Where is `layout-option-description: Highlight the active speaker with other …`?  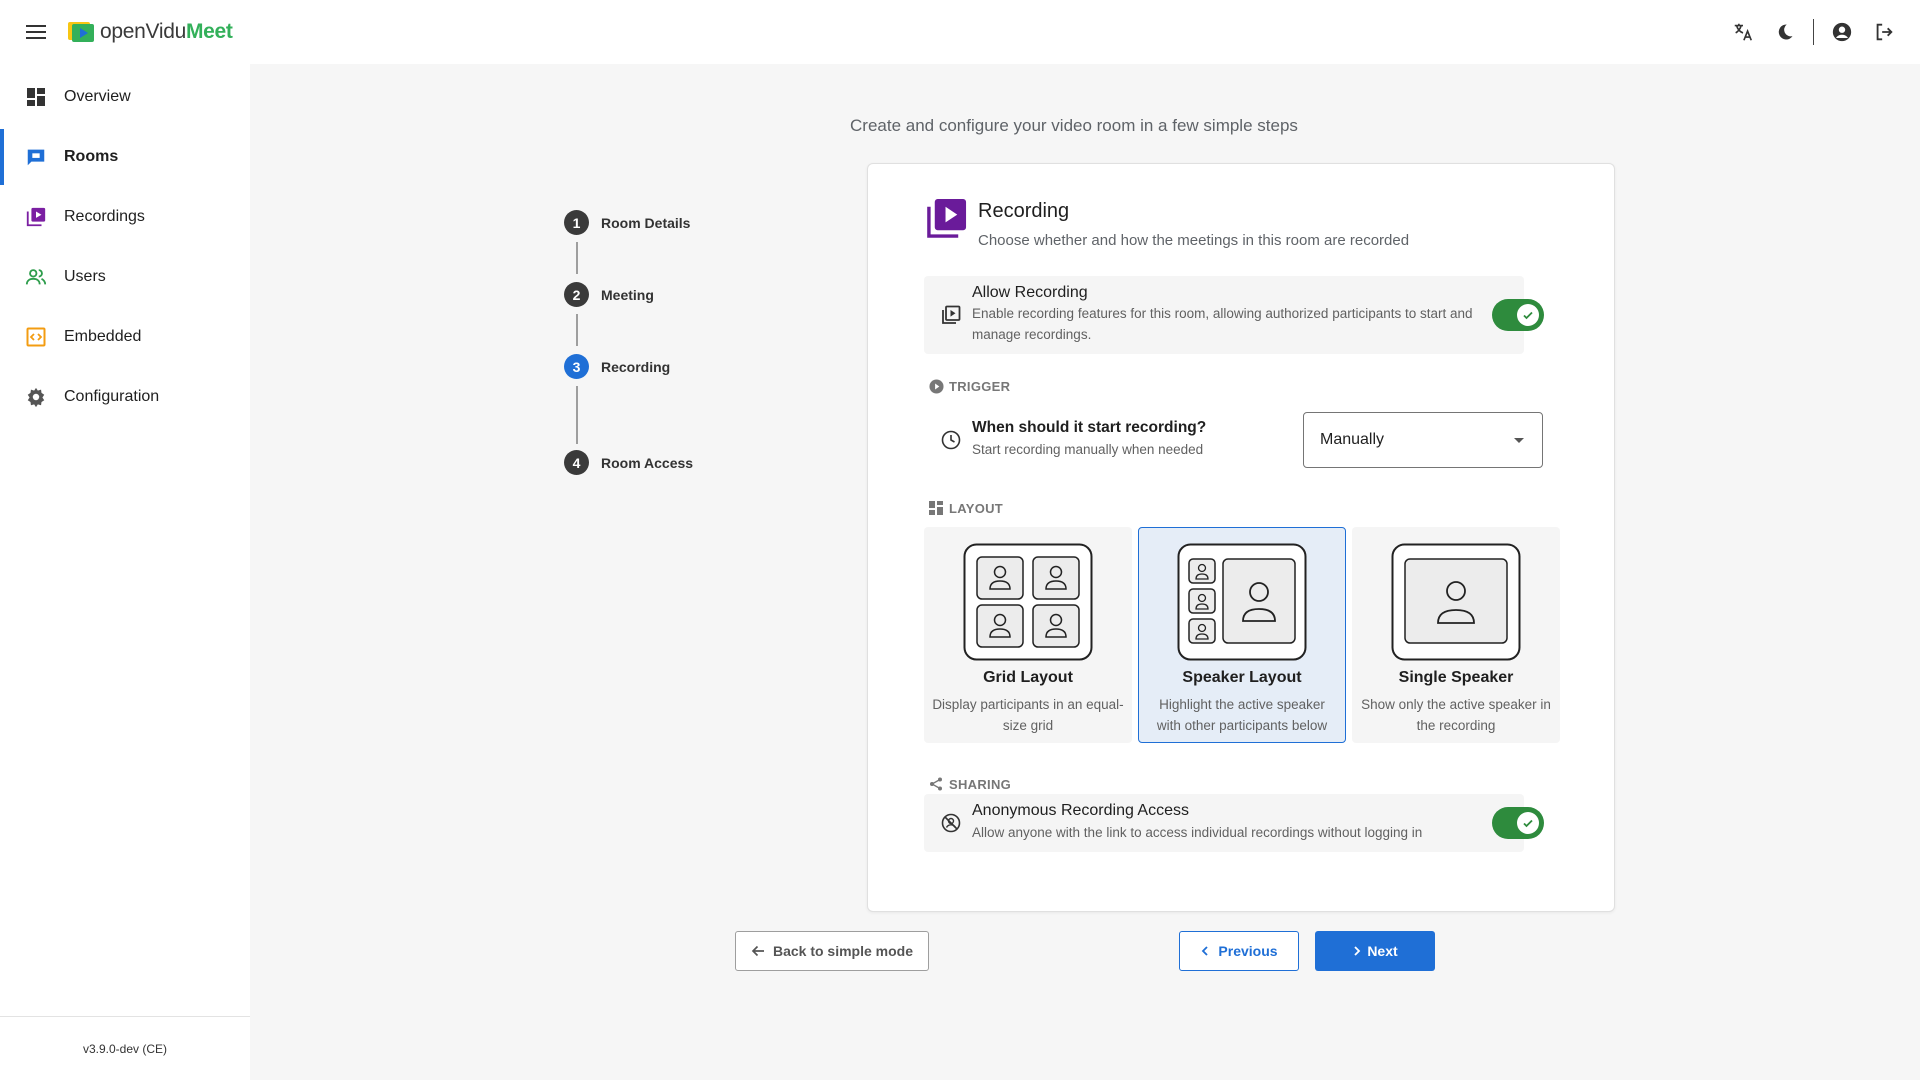 layout-option-description: Highlight the active speaker with other … is located at coordinates (1242, 715).